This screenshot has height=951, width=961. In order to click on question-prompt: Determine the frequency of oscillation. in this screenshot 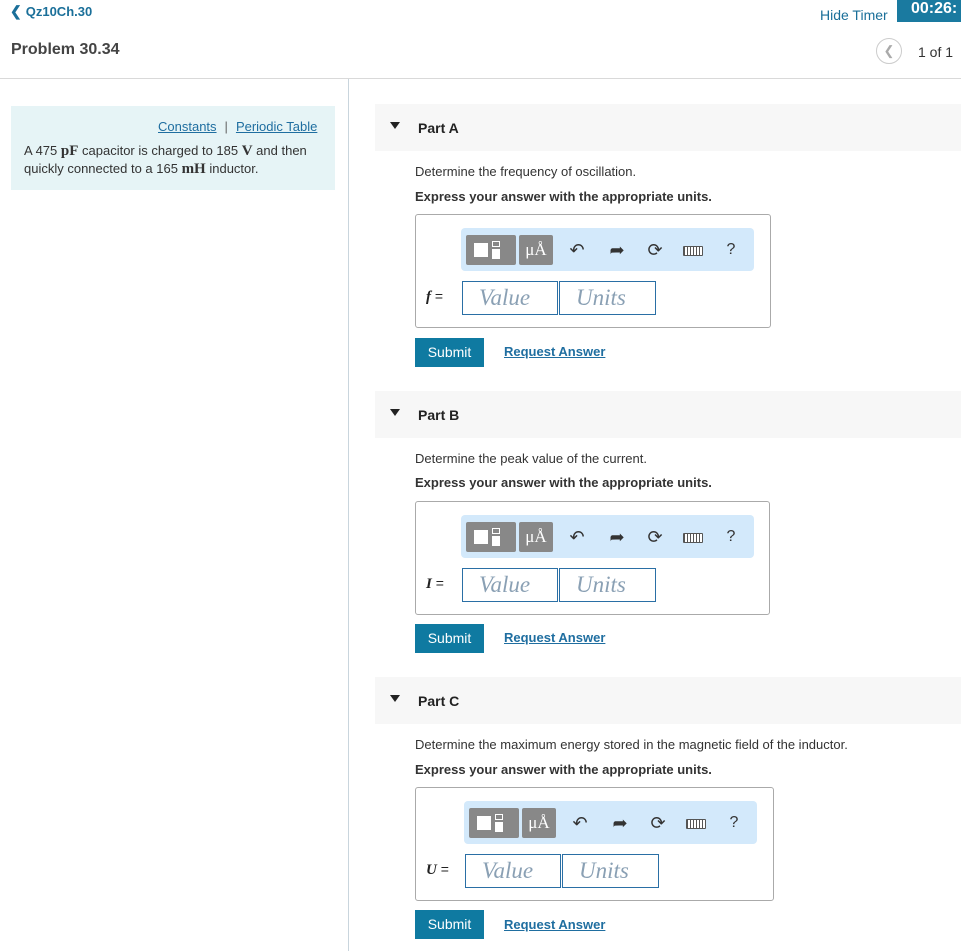, I will do `click(526, 171)`.